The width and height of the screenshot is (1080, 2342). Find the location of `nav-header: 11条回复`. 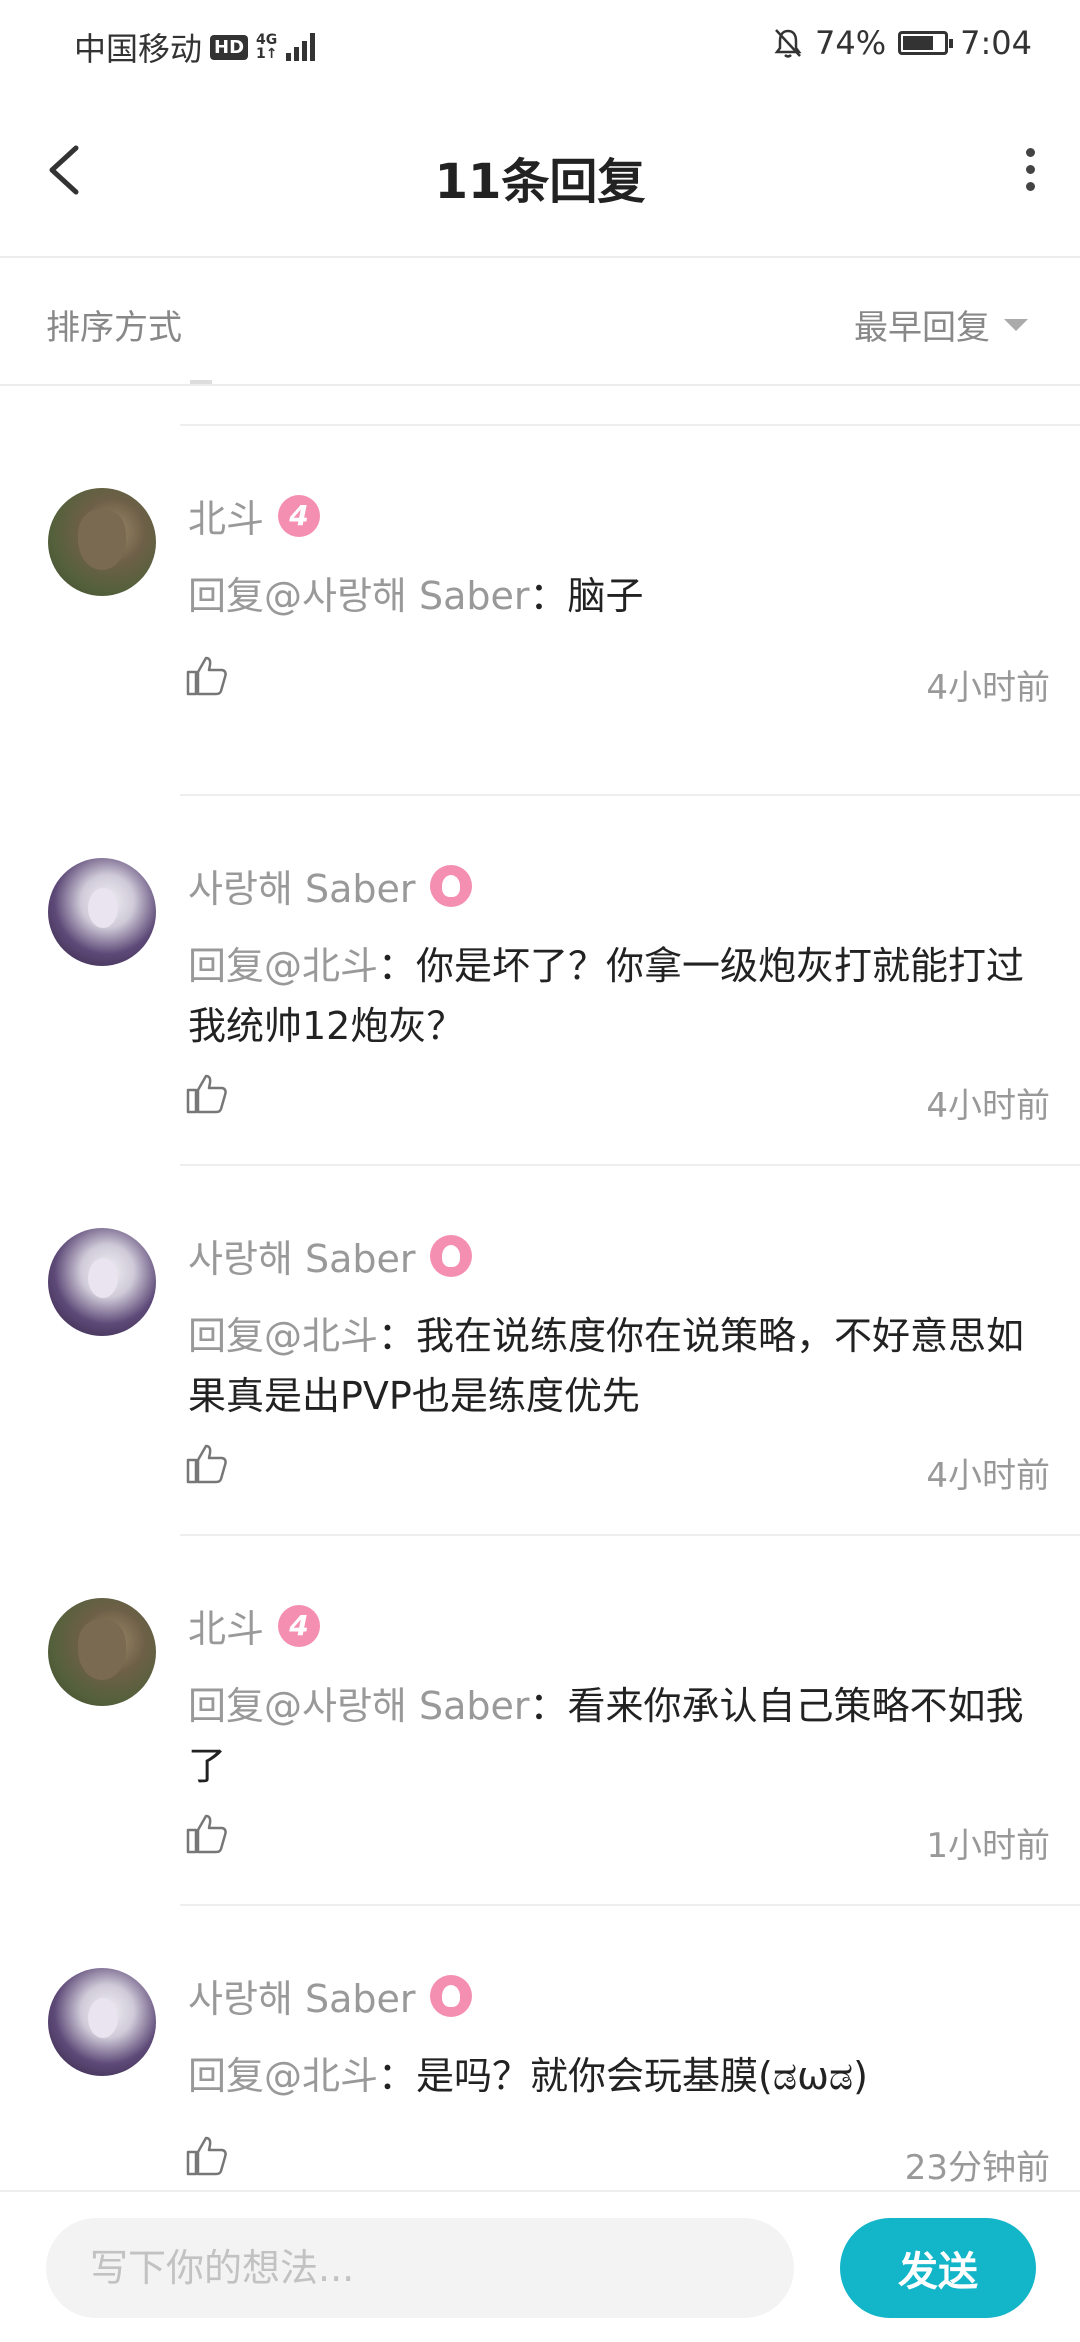

nav-header: 11条回复 is located at coordinates (540, 174).